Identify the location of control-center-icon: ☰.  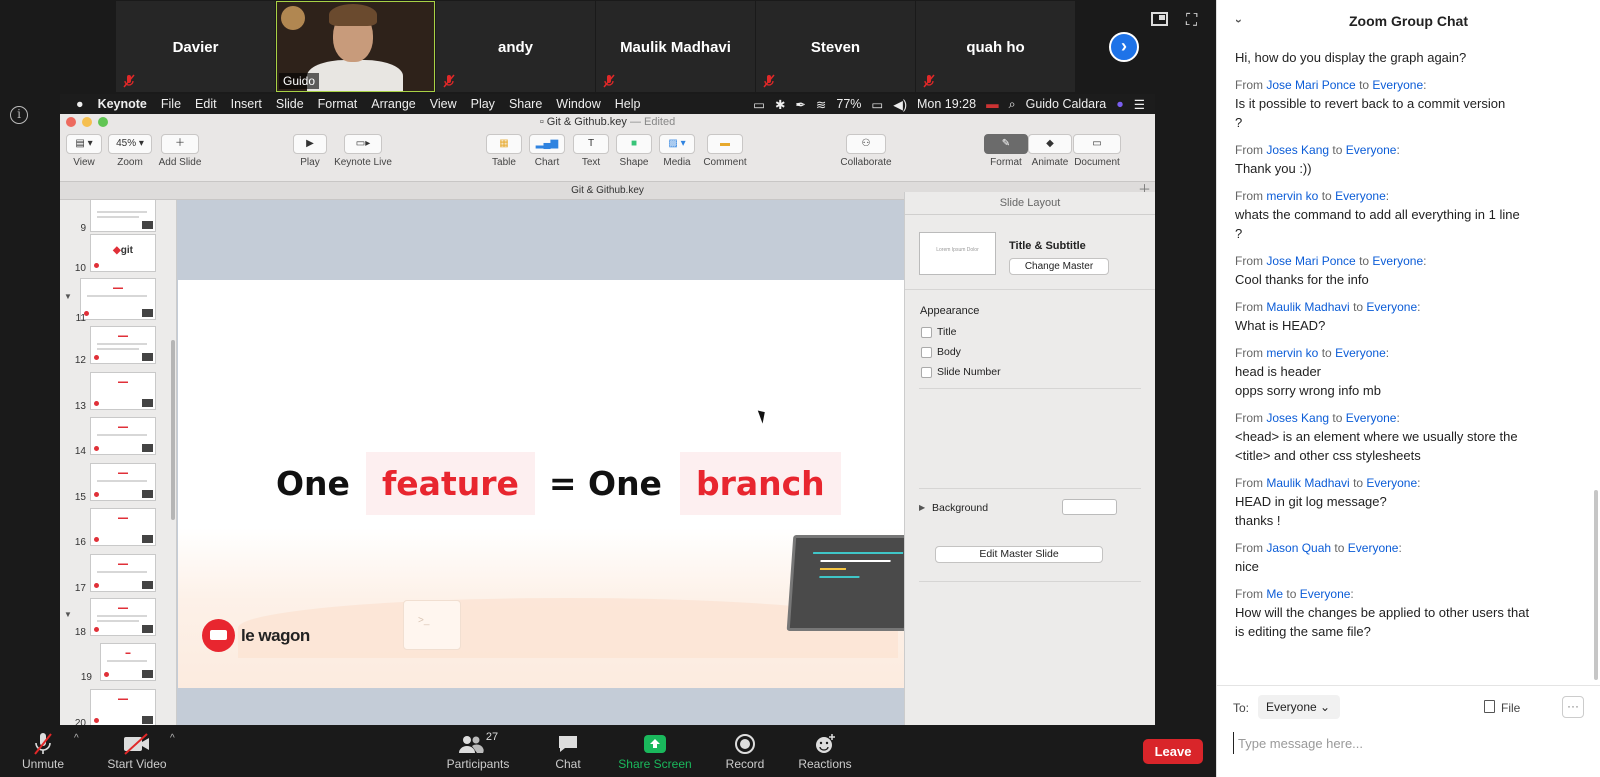
(1139, 104).